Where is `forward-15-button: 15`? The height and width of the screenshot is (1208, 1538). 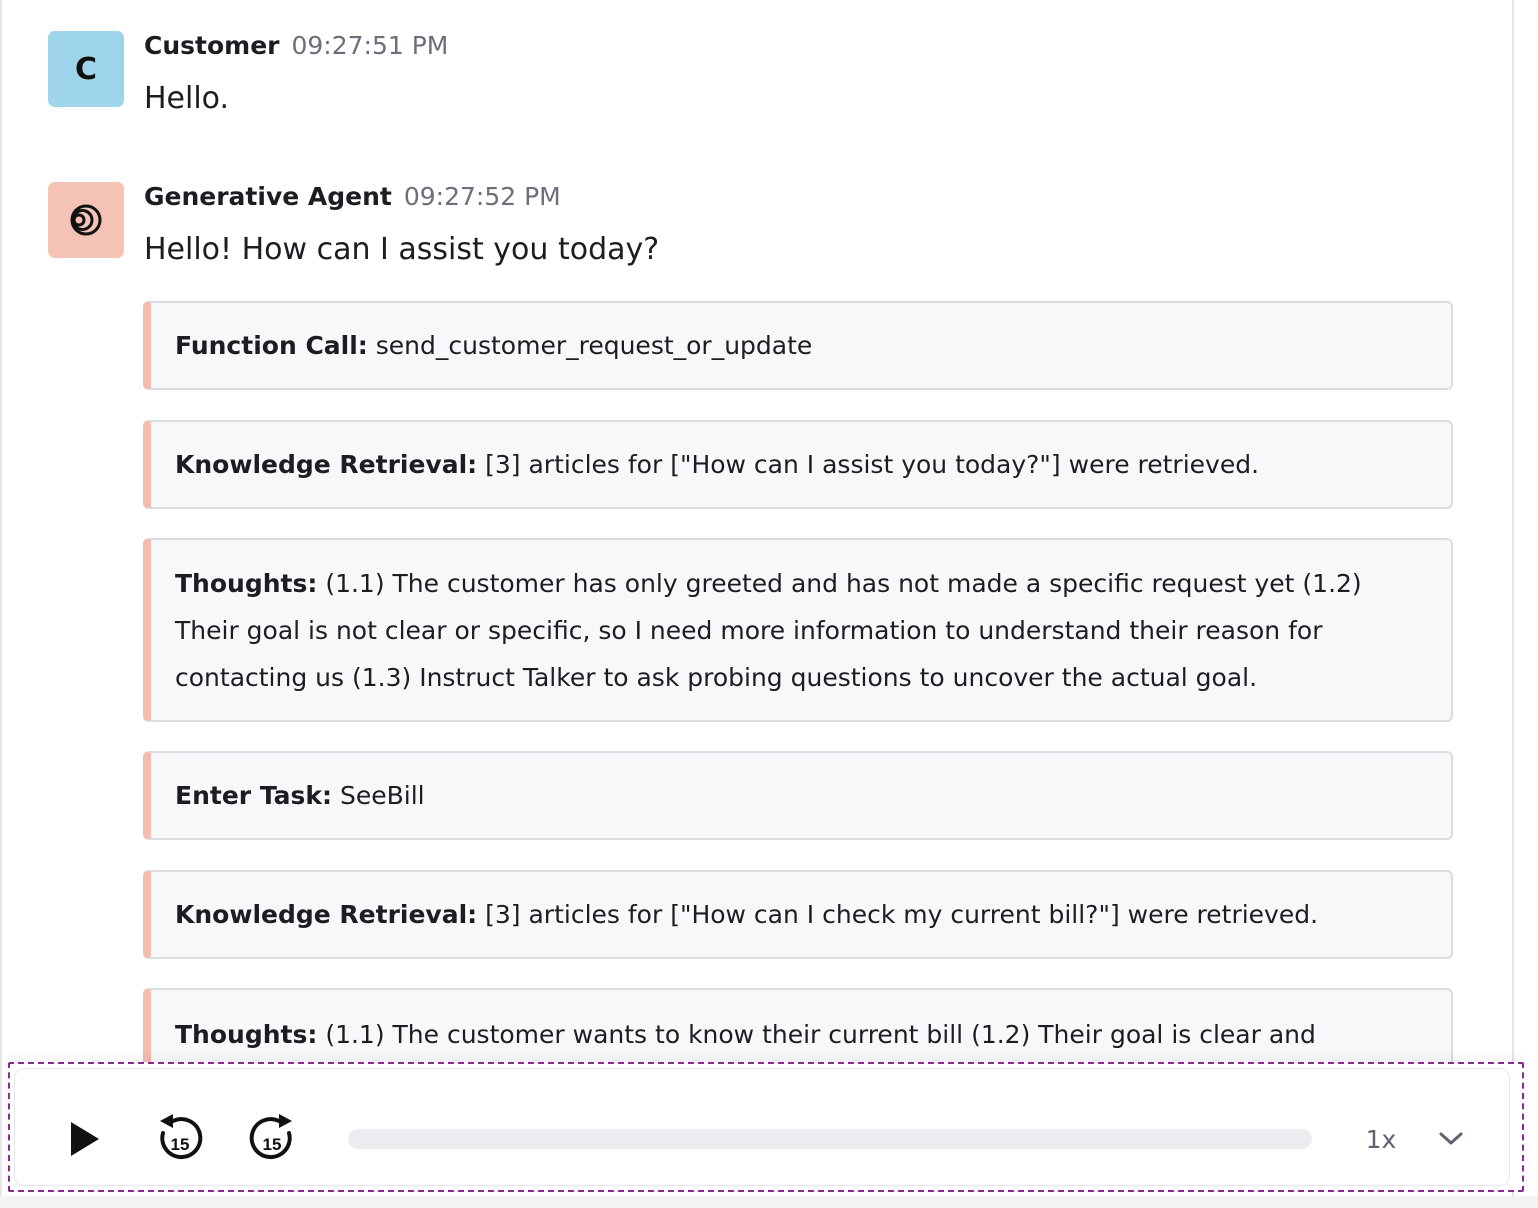
forward-15-button: 15 is located at coordinates (273, 1139).